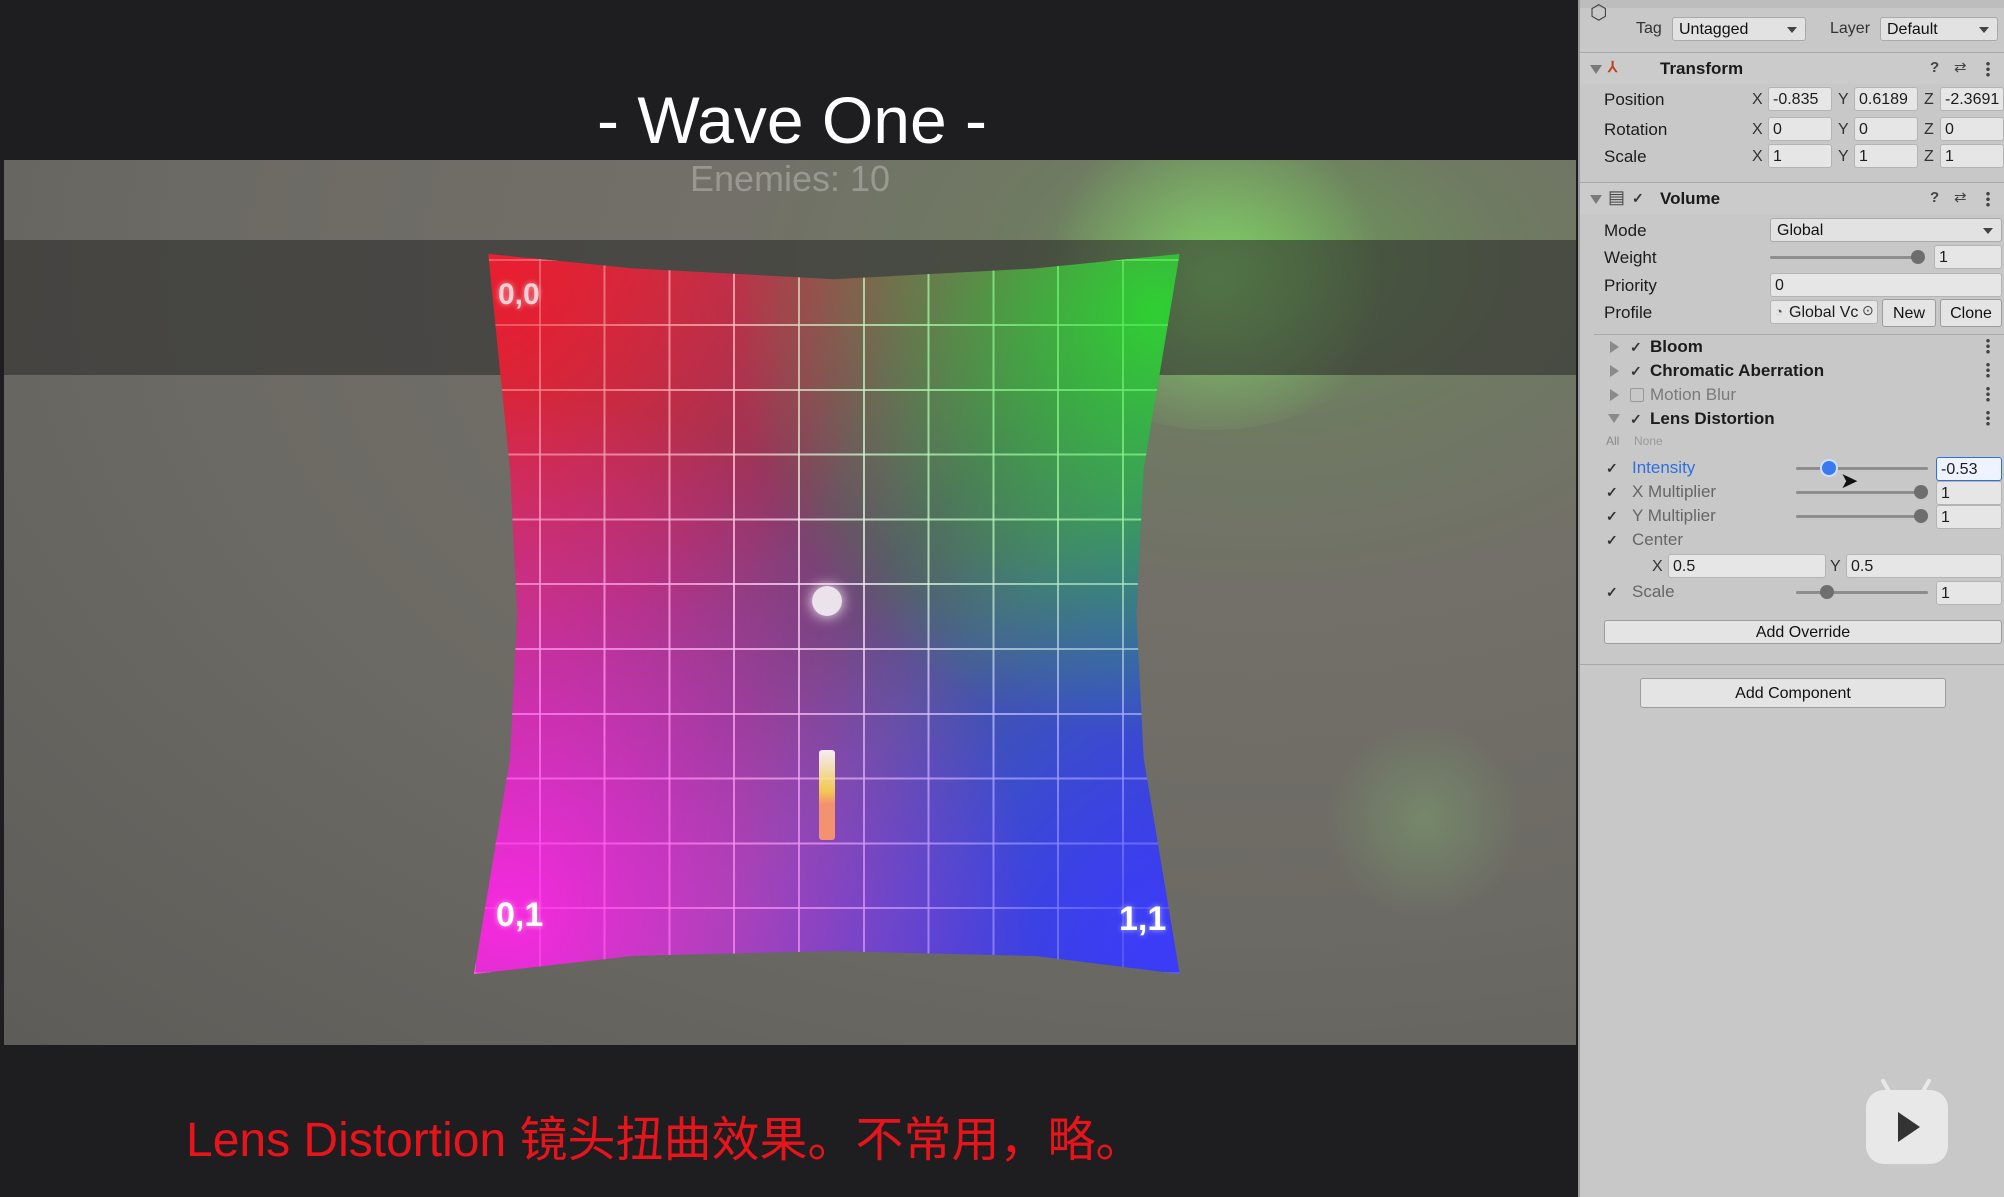  Describe the element at coordinates (1737, 371) in the screenshot. I see `override-chromatic-aberration: Chromatic Aberration` at that location.